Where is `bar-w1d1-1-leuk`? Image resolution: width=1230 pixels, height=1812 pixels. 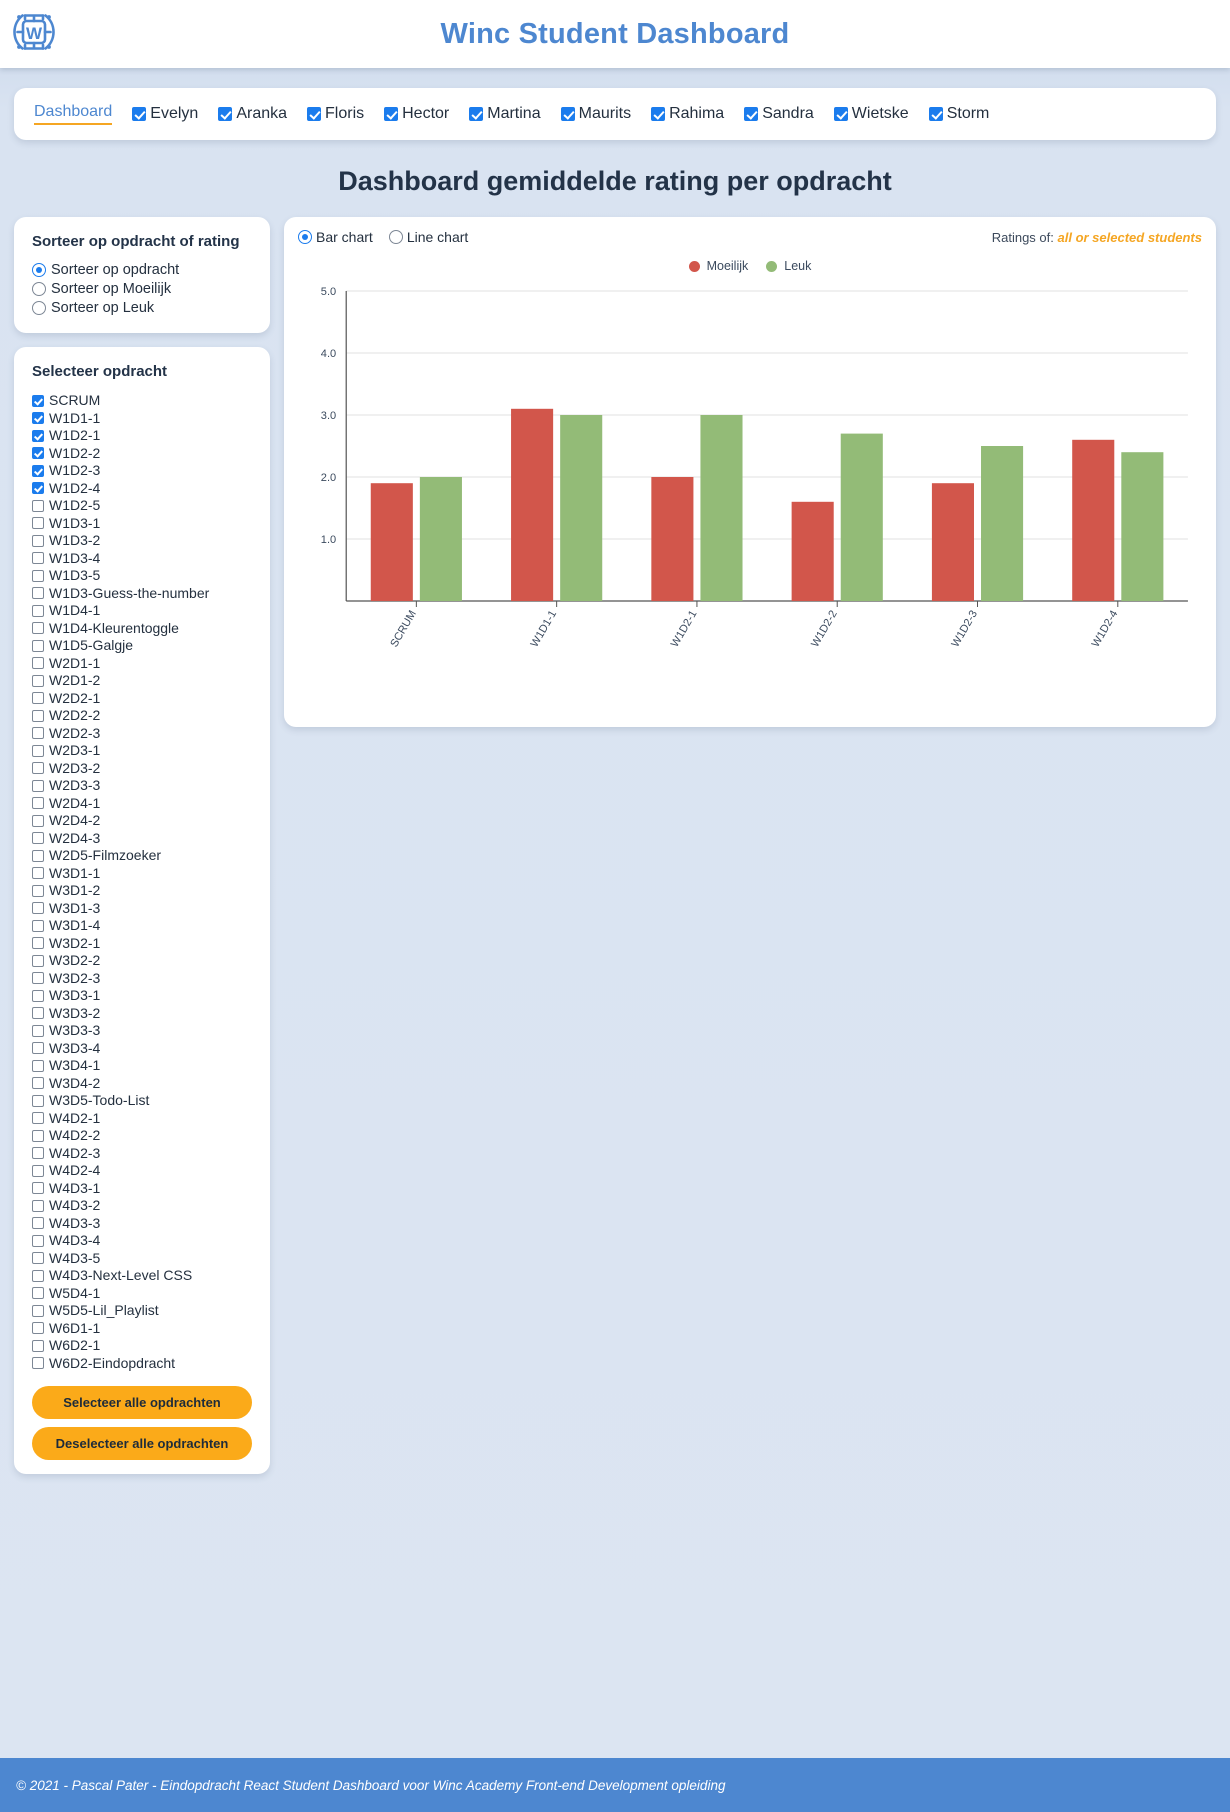 bar-w1d1-1-leuk is located at coordinates (581, 508).